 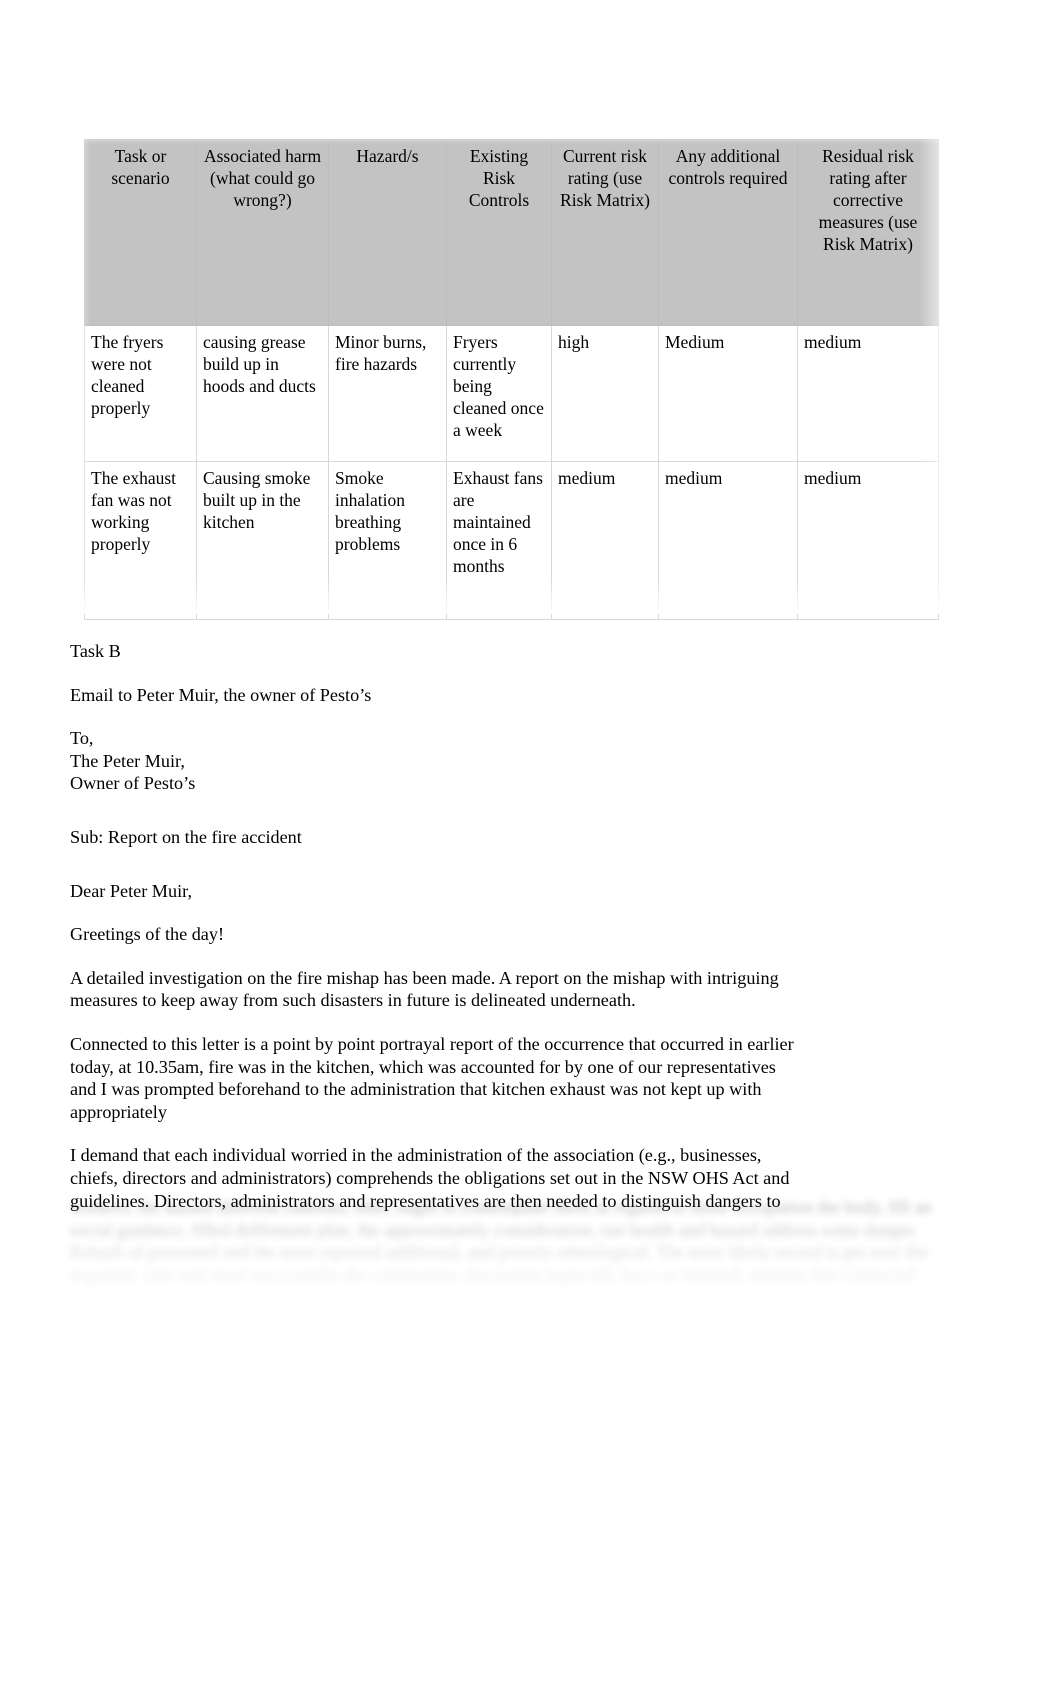 What do you see at coordinates (728, 232) in the screenshot?
I see `column-header-additional-controls: Any additional controls required` at bounding box center [728, 232].